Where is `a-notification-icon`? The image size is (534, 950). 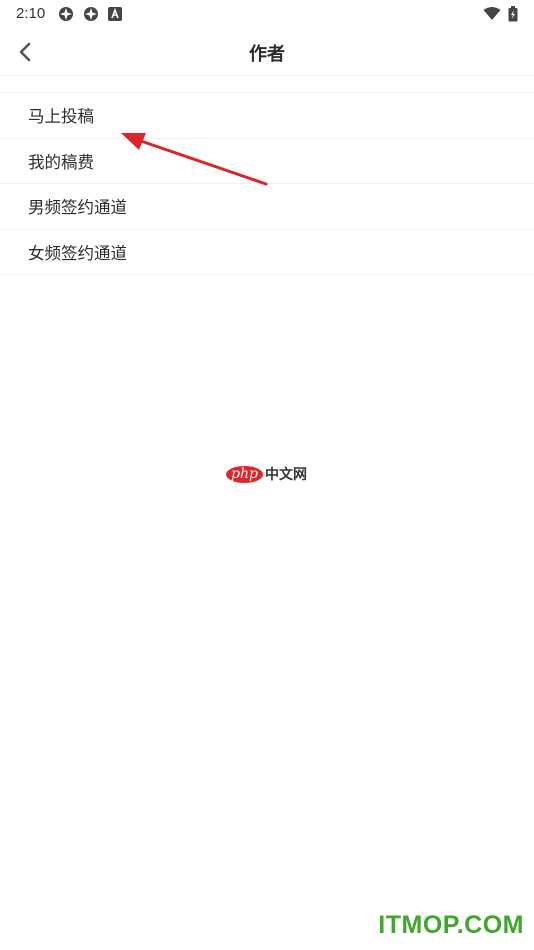
a-notification-icon is located at coordinates (115, 14).